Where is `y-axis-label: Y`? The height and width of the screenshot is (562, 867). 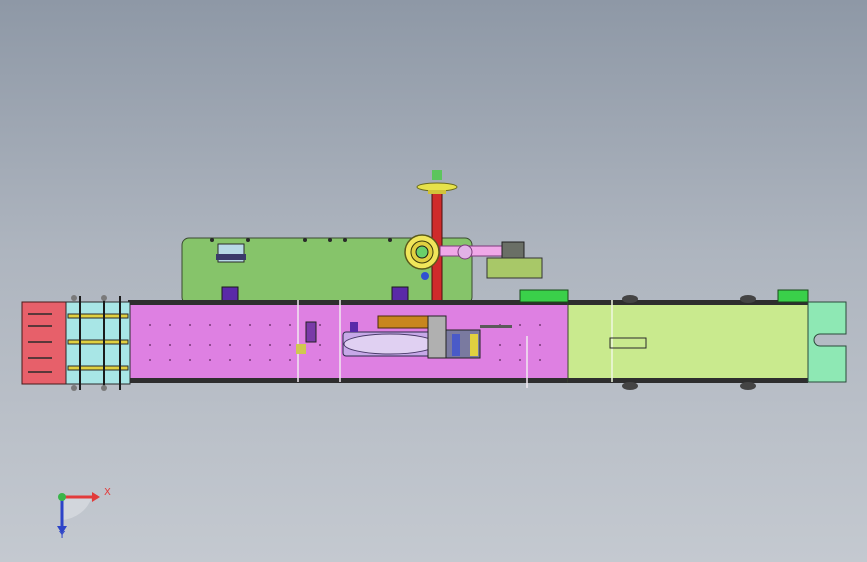
y-axis-label: Y is located at coordinates (62, 535).